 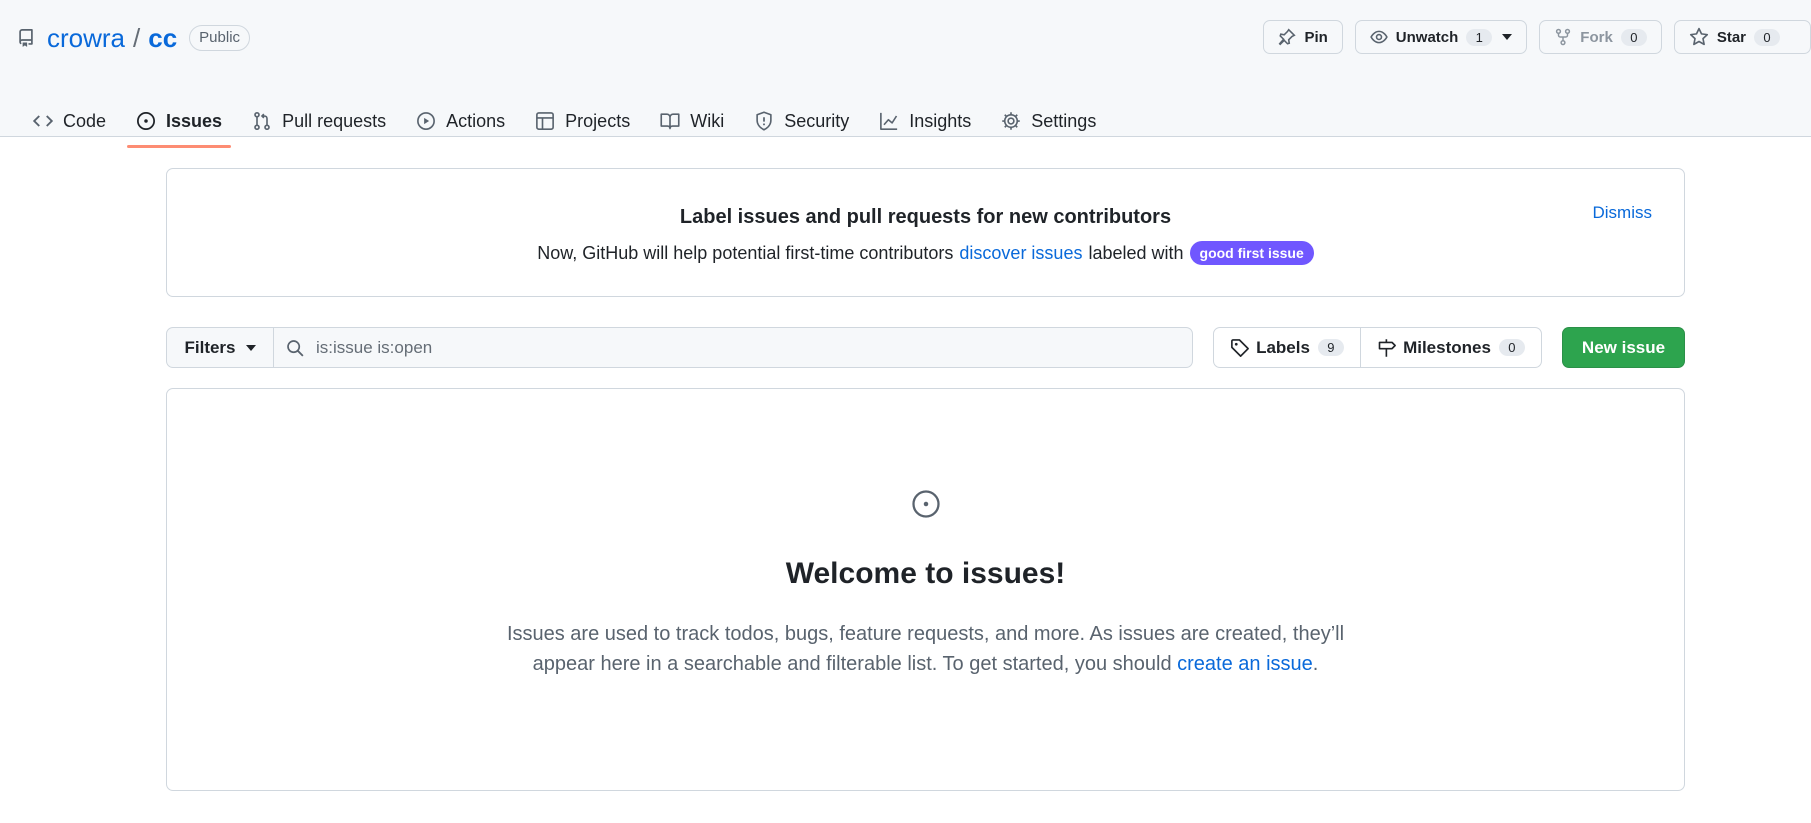 What do you see at coordinates (43, 121) in the screenshot?
I see `code-icon` at bounding box center [43, 121].